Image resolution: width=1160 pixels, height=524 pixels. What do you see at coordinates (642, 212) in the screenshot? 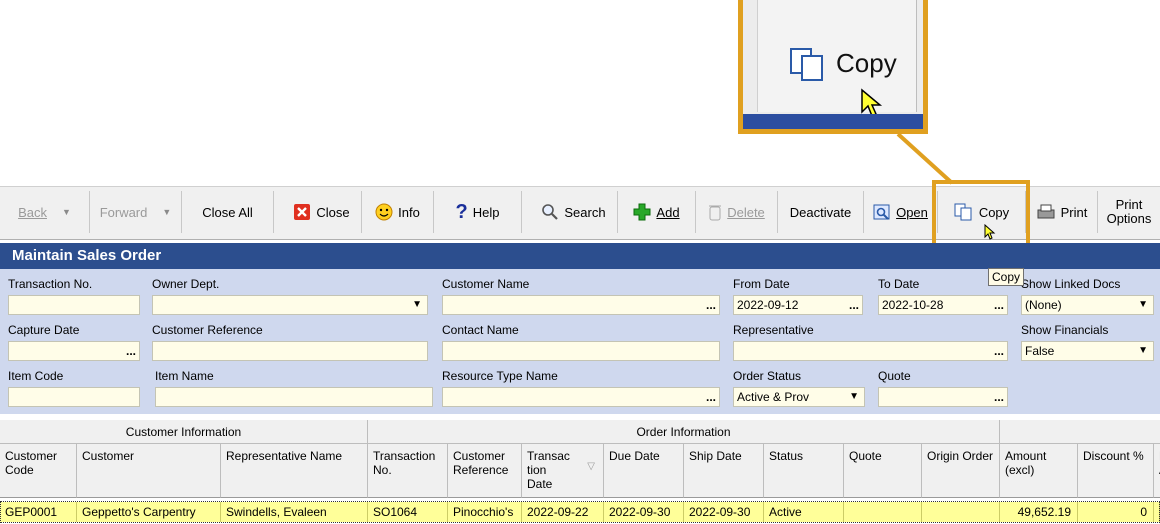
I see `plus-icon` at bounding box center [642, 212].